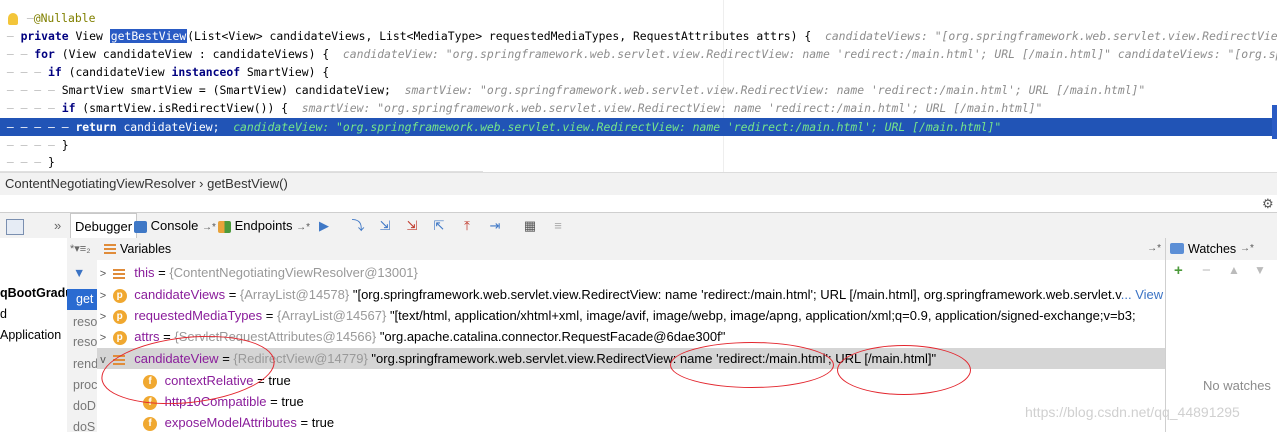 The width and height of the screenshot is (1277, 432). Describe the element at coordinates (558, 226) in the screenshot. I see `trace-icon: ≡` at that location.